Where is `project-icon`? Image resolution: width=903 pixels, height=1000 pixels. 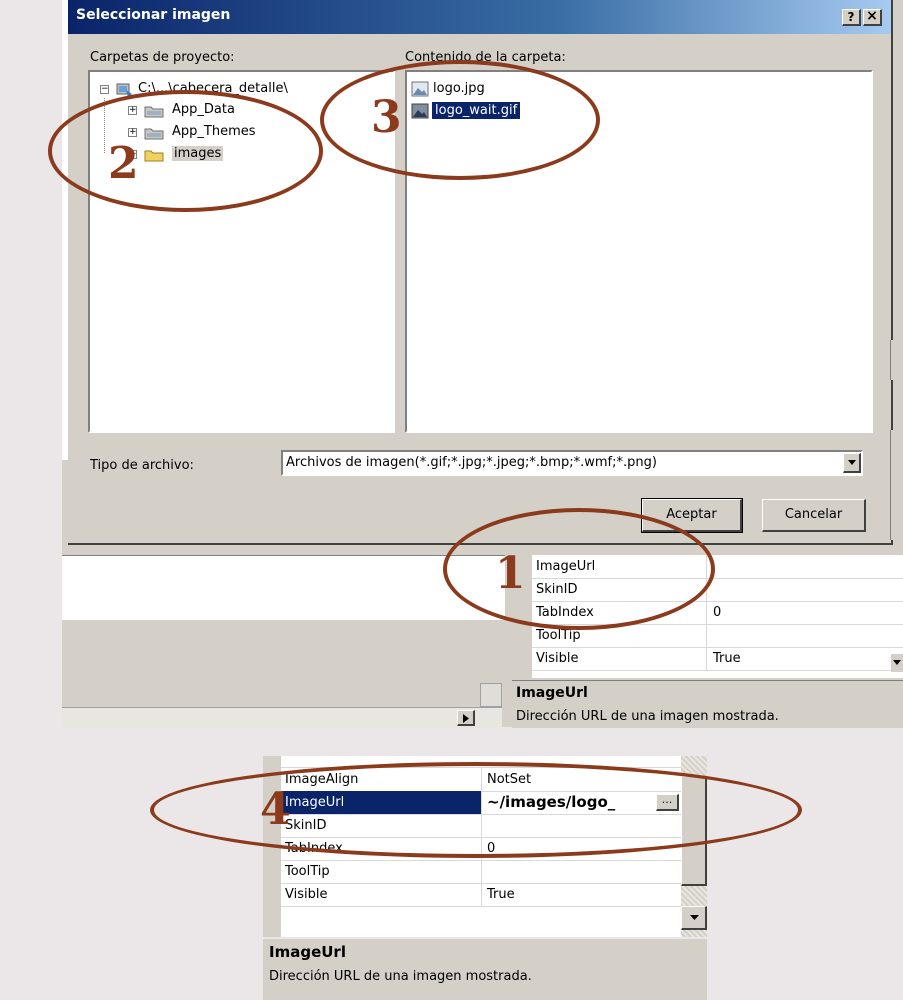
project-icon is located at coordinates (124, 90).